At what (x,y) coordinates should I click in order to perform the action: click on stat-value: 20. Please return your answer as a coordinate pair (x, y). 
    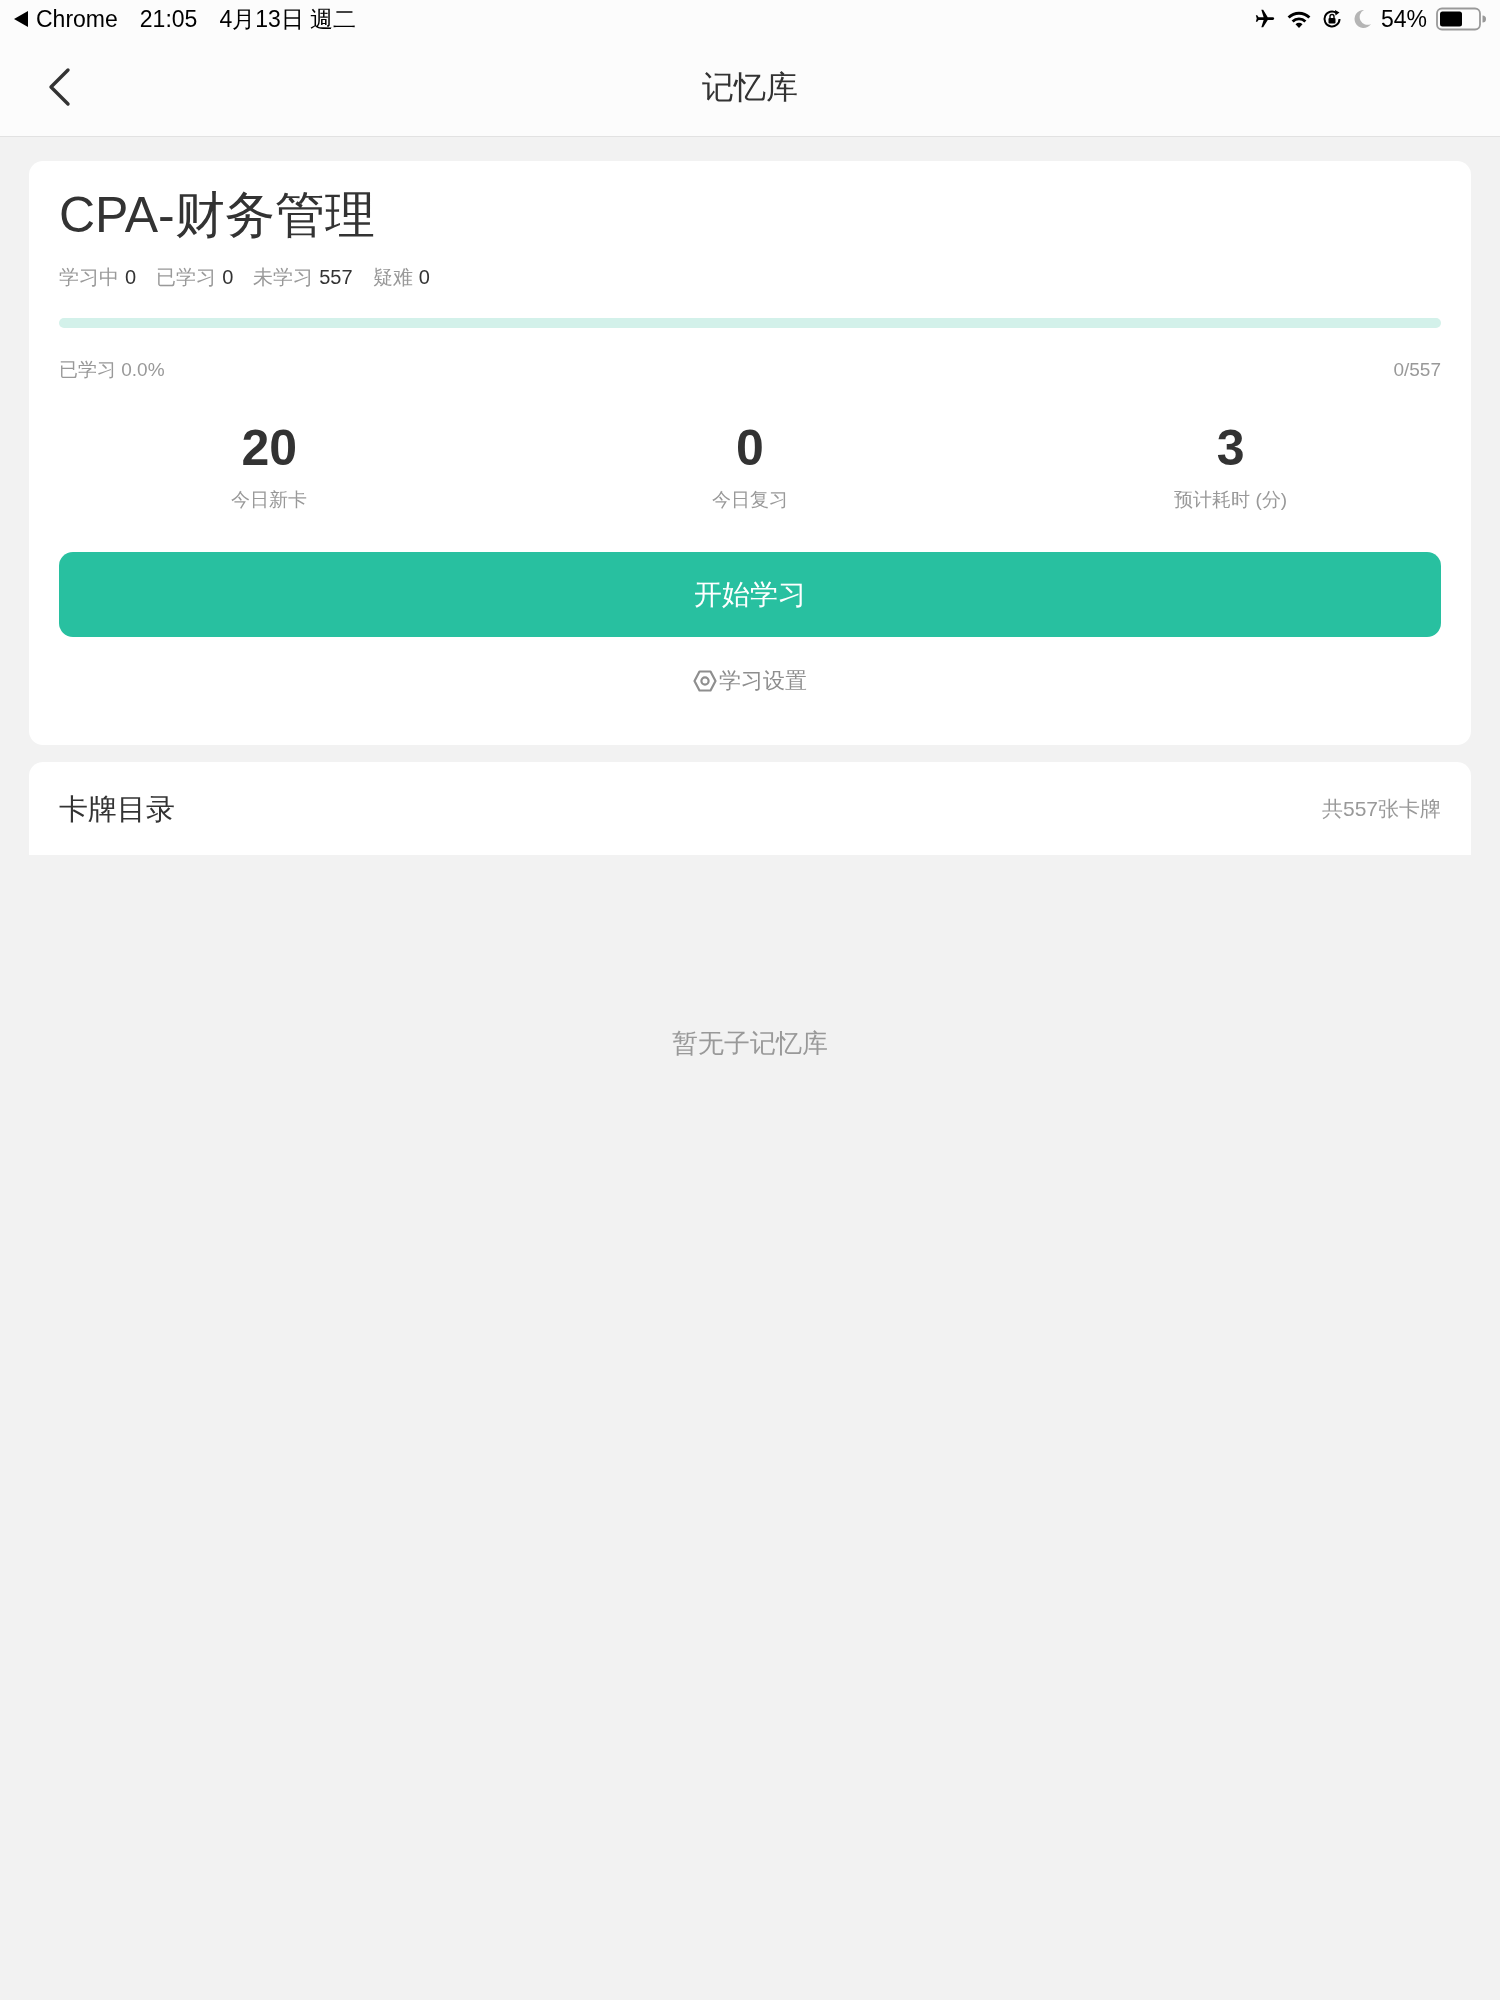
    Looking at the image, I should click on (269, 448).